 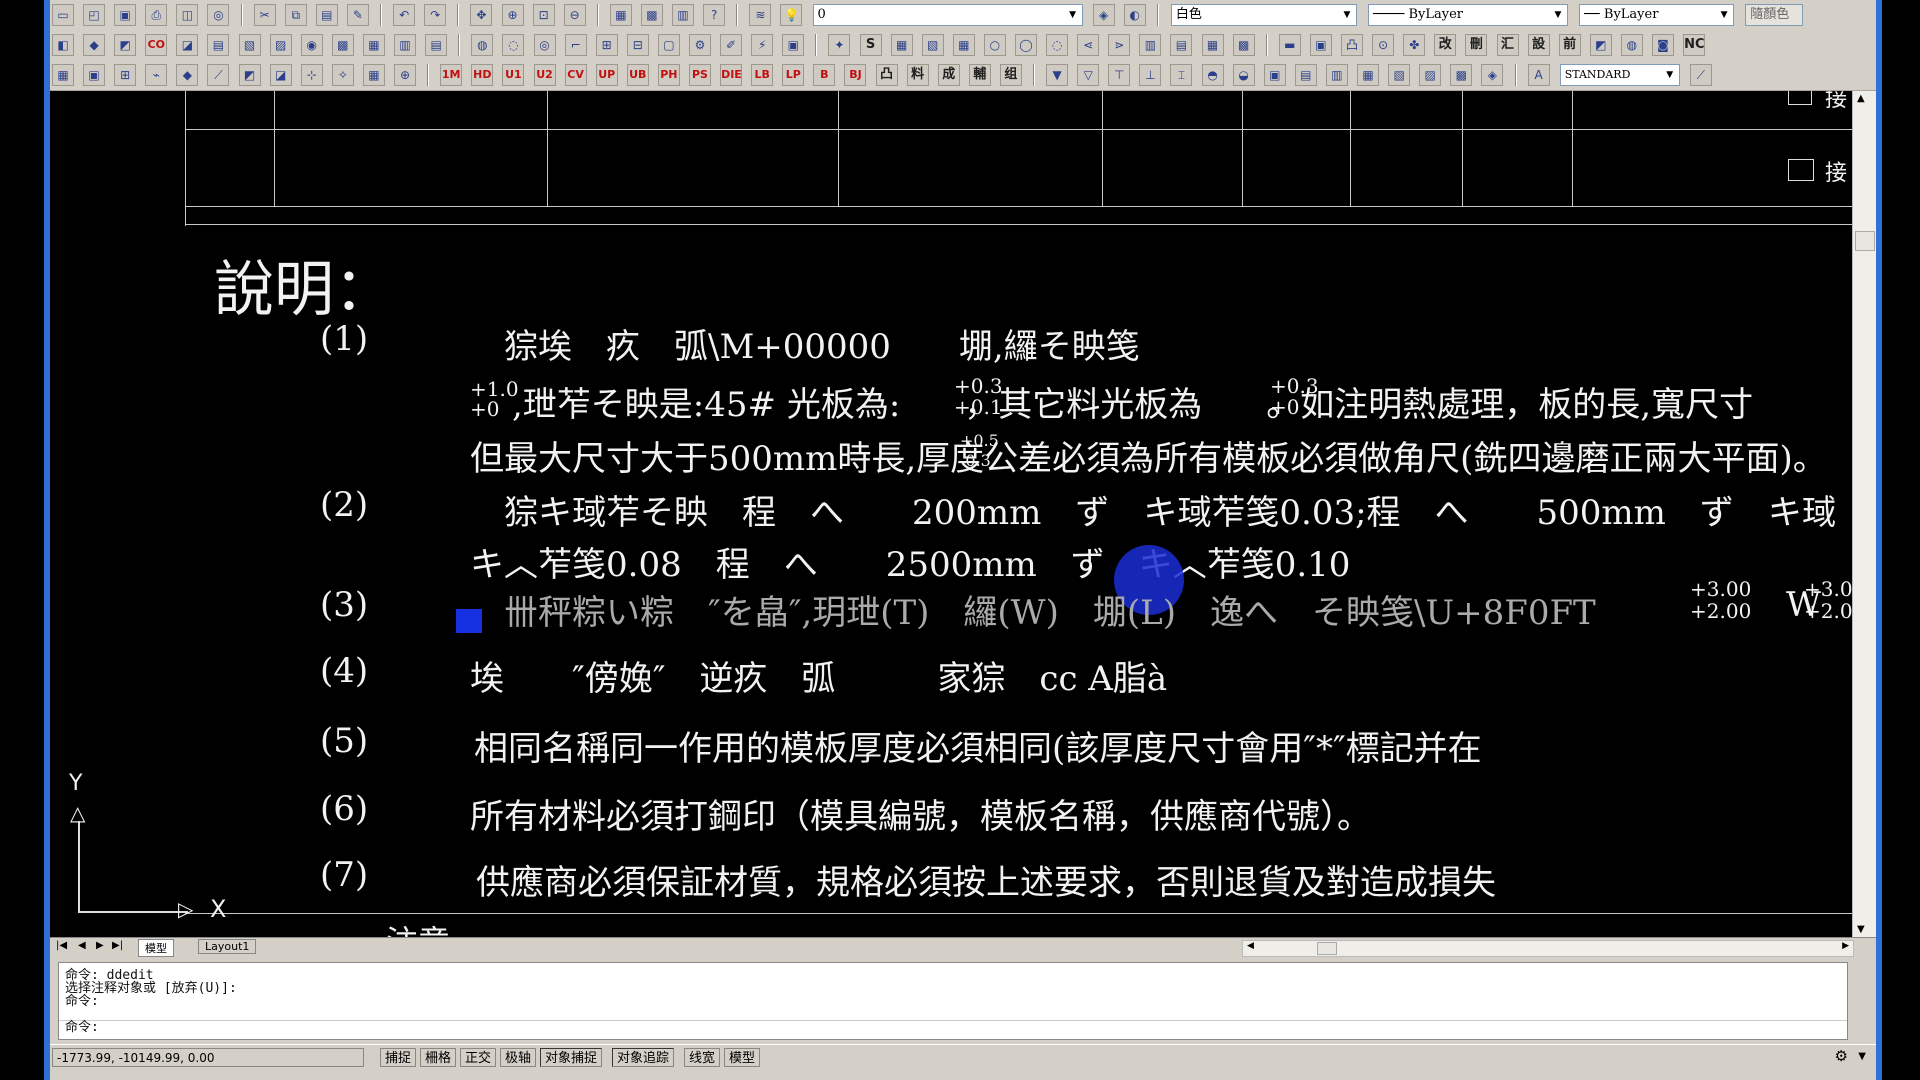 What do you see at coordinates (544, 45) in the screenshot?
I see `tool-icon: ◎` at bounding box center [544, 45].